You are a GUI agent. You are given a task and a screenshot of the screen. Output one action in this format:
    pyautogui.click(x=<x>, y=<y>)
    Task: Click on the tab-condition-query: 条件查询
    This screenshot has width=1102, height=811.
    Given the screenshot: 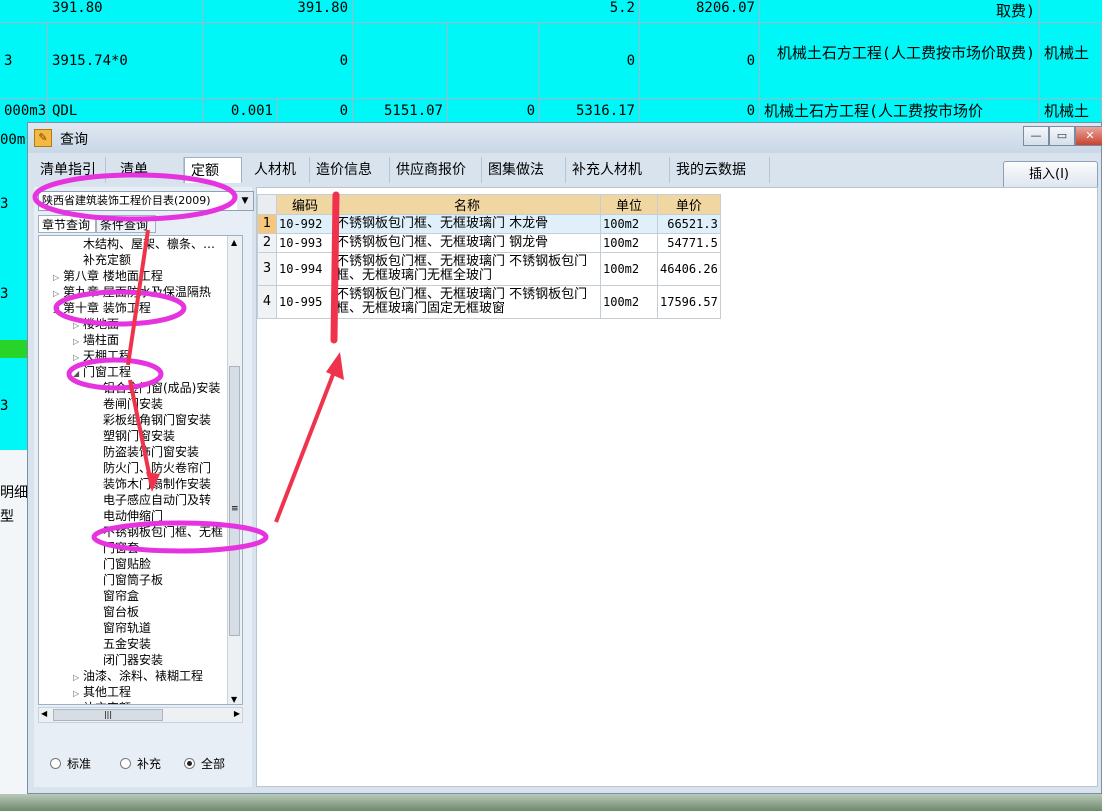 What is the action you would take?
    pyautogui.click(x=126, y=224)
    